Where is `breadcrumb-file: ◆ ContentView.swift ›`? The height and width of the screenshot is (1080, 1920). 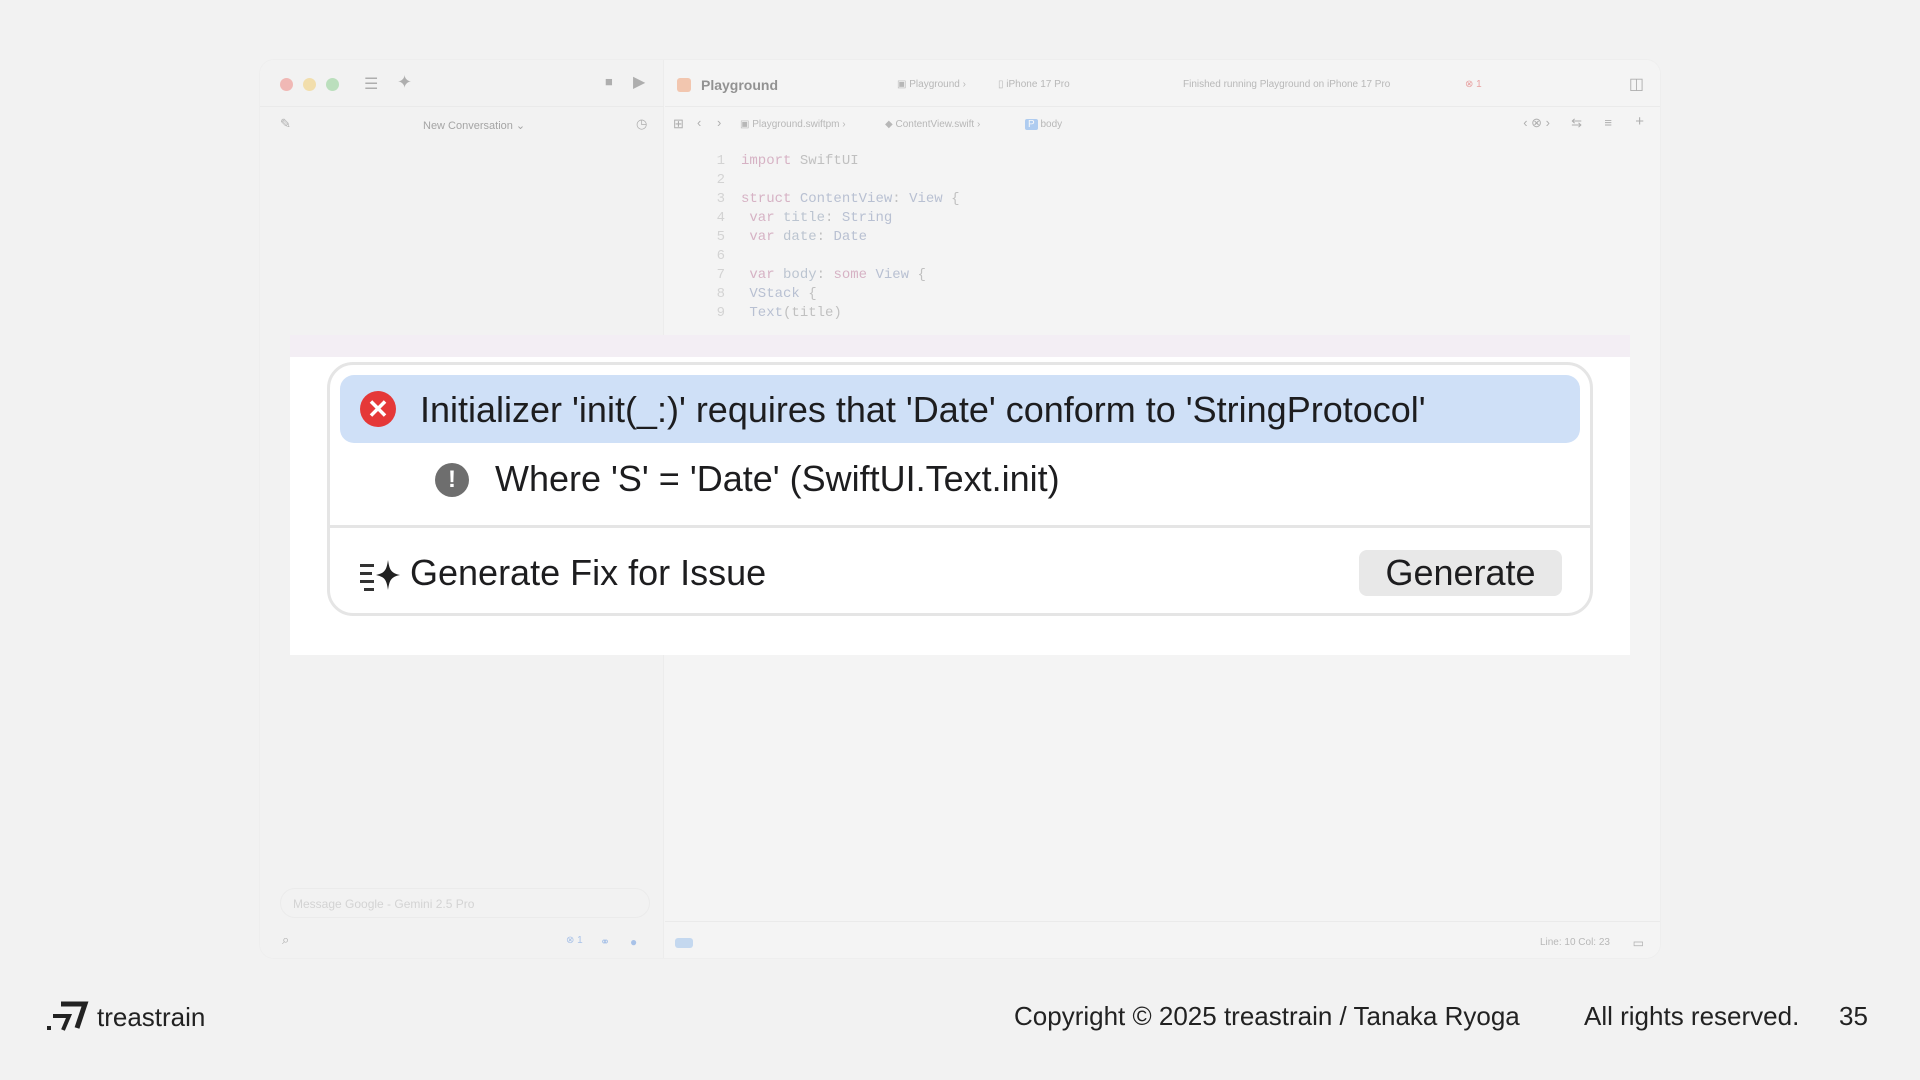 breadcrumb-file: ◆ ContentView.swift › is located at coordinates (932, 124).